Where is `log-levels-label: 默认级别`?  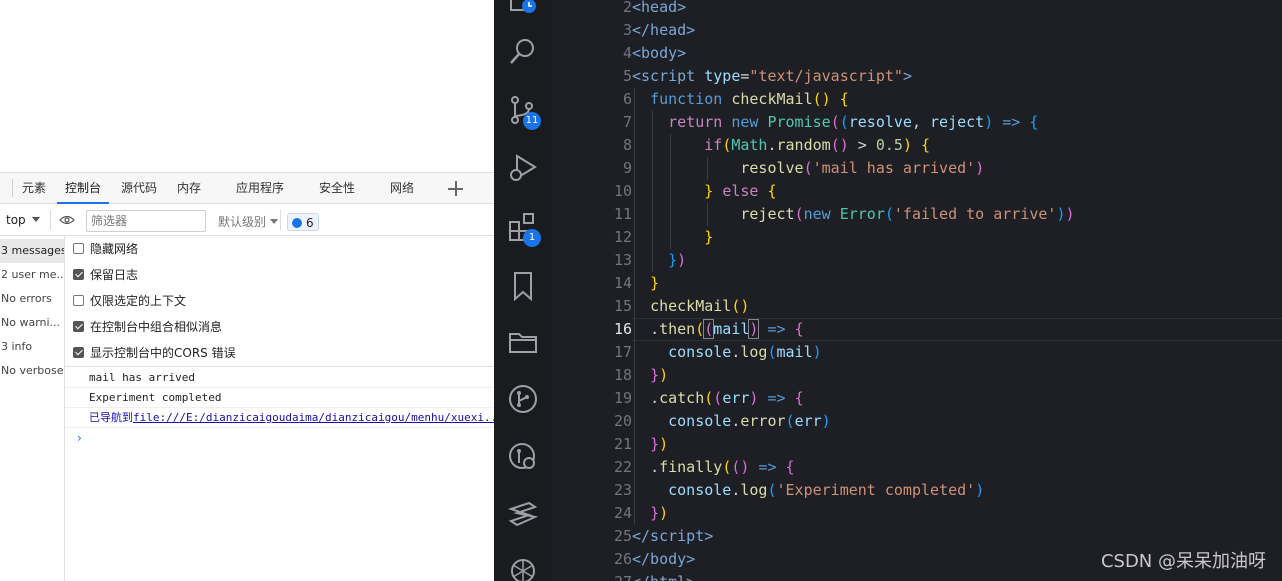
log-levels-label: 默认级别 is located at coordinates (242, 222).